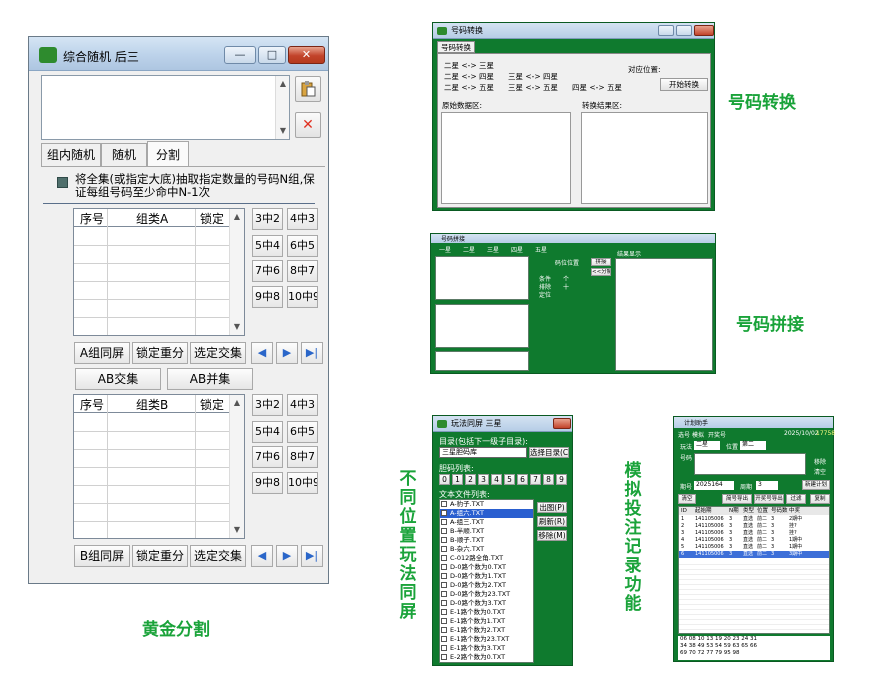  Describe the element at coordinates (486, 585) in the screenshot. I see `file-list-item: D-0路个数为2.TXT` at that location.